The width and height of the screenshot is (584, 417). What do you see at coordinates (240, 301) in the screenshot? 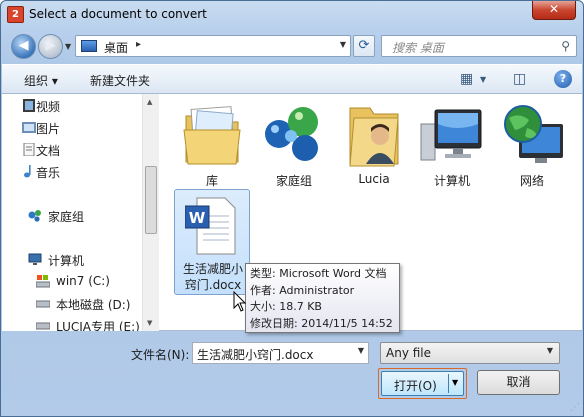
I see `mouse-cursor-icon` at bounding box center [240, 301].